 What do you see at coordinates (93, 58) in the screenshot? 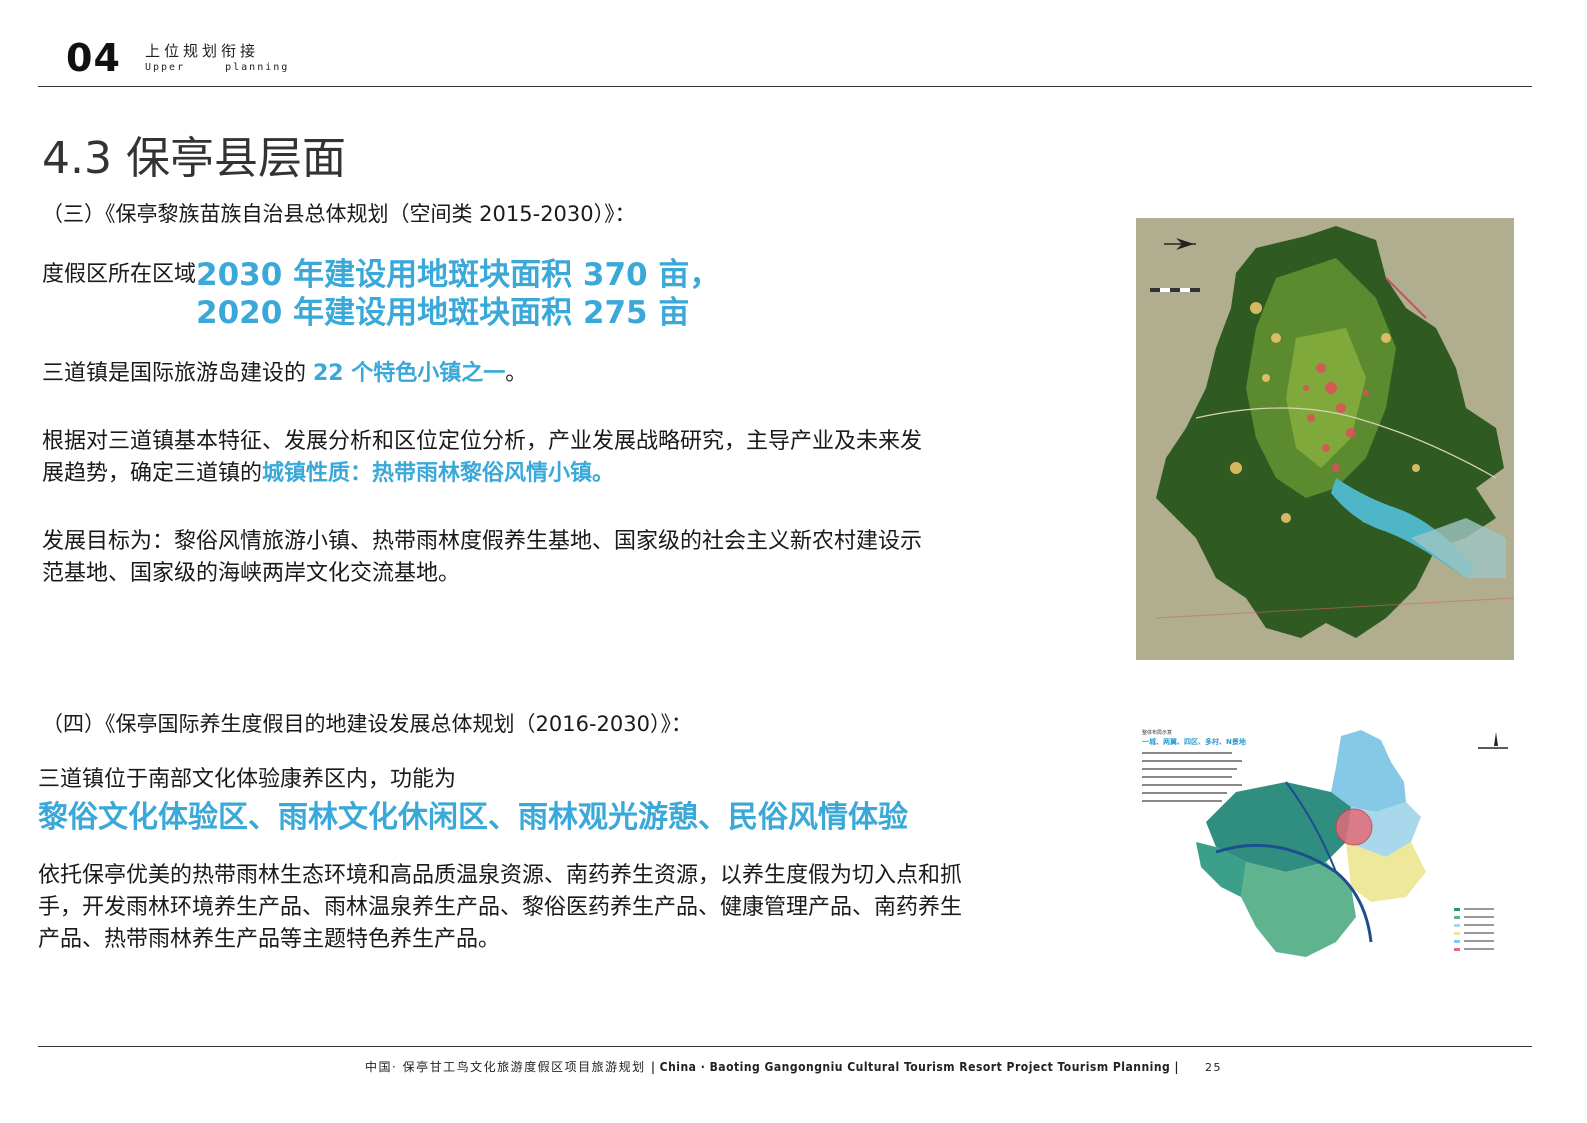
I see `chapter-number: 04` at bounding box center [93, 58].